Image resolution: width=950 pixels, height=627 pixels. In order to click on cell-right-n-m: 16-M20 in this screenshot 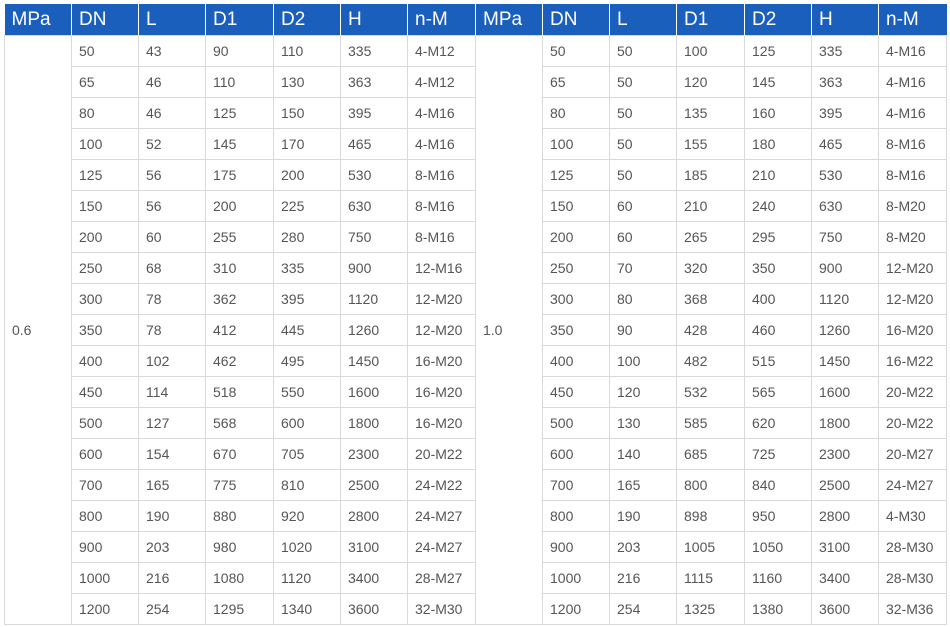, I will do `click(912, 330)`.